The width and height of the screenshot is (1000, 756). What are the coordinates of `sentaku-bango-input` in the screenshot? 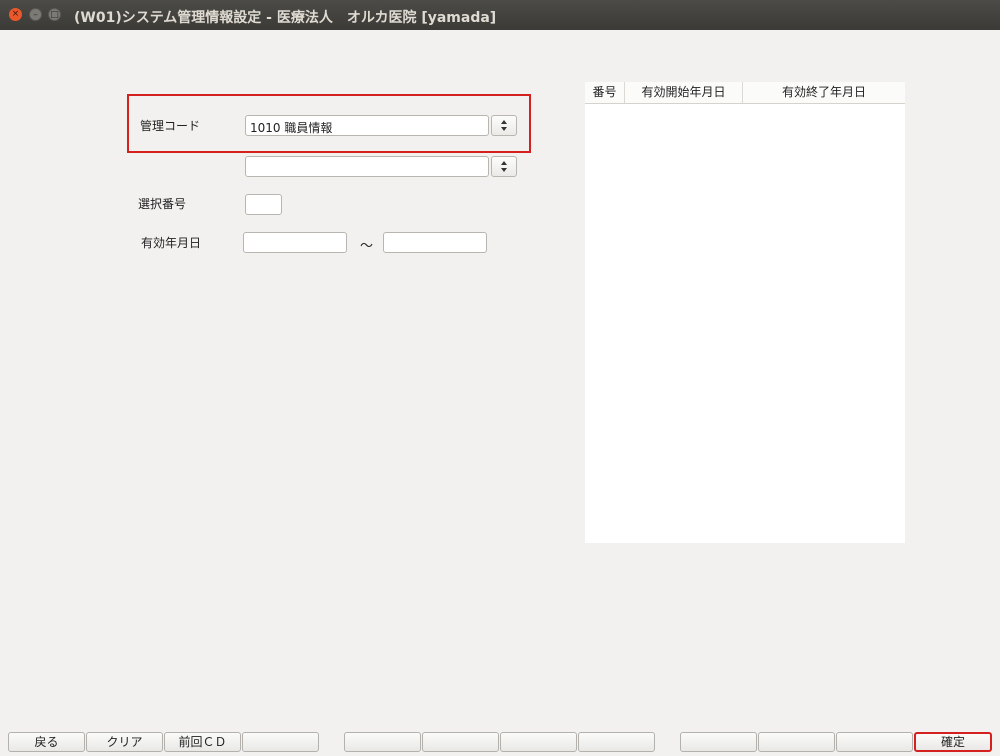 It's located at (263, 204).